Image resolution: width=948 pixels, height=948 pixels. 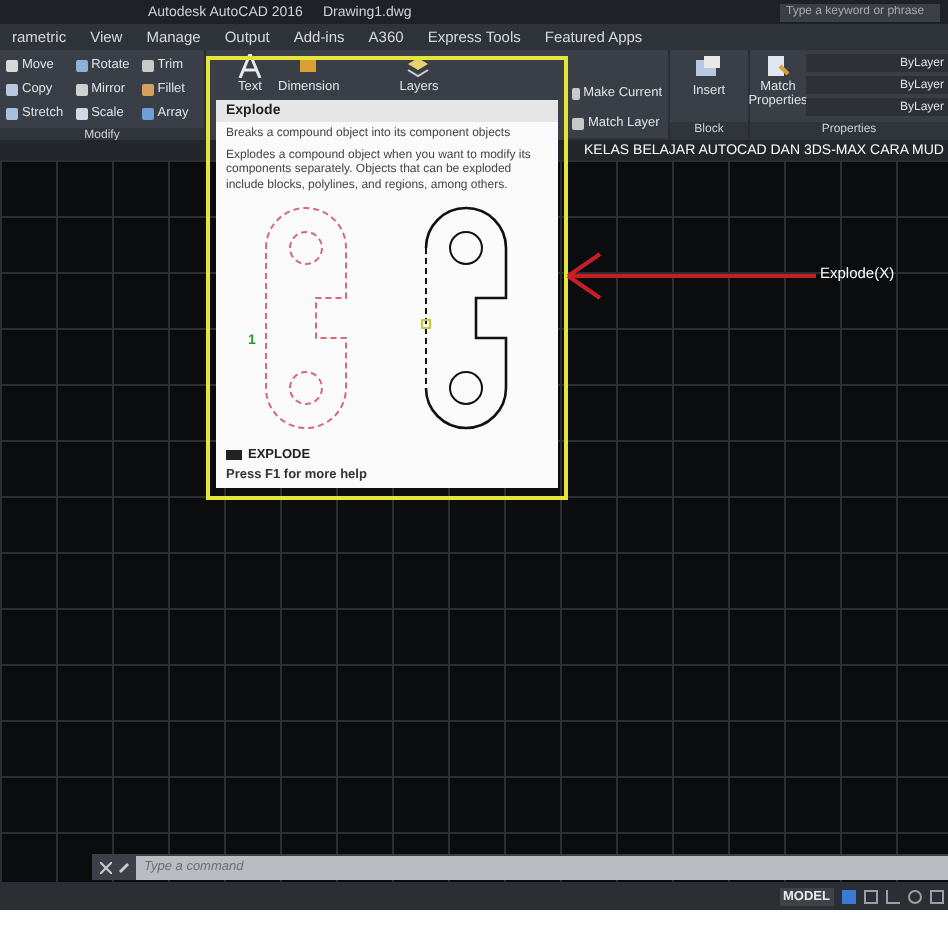 I want to click on layers-icon, so click(x=418, y=66).